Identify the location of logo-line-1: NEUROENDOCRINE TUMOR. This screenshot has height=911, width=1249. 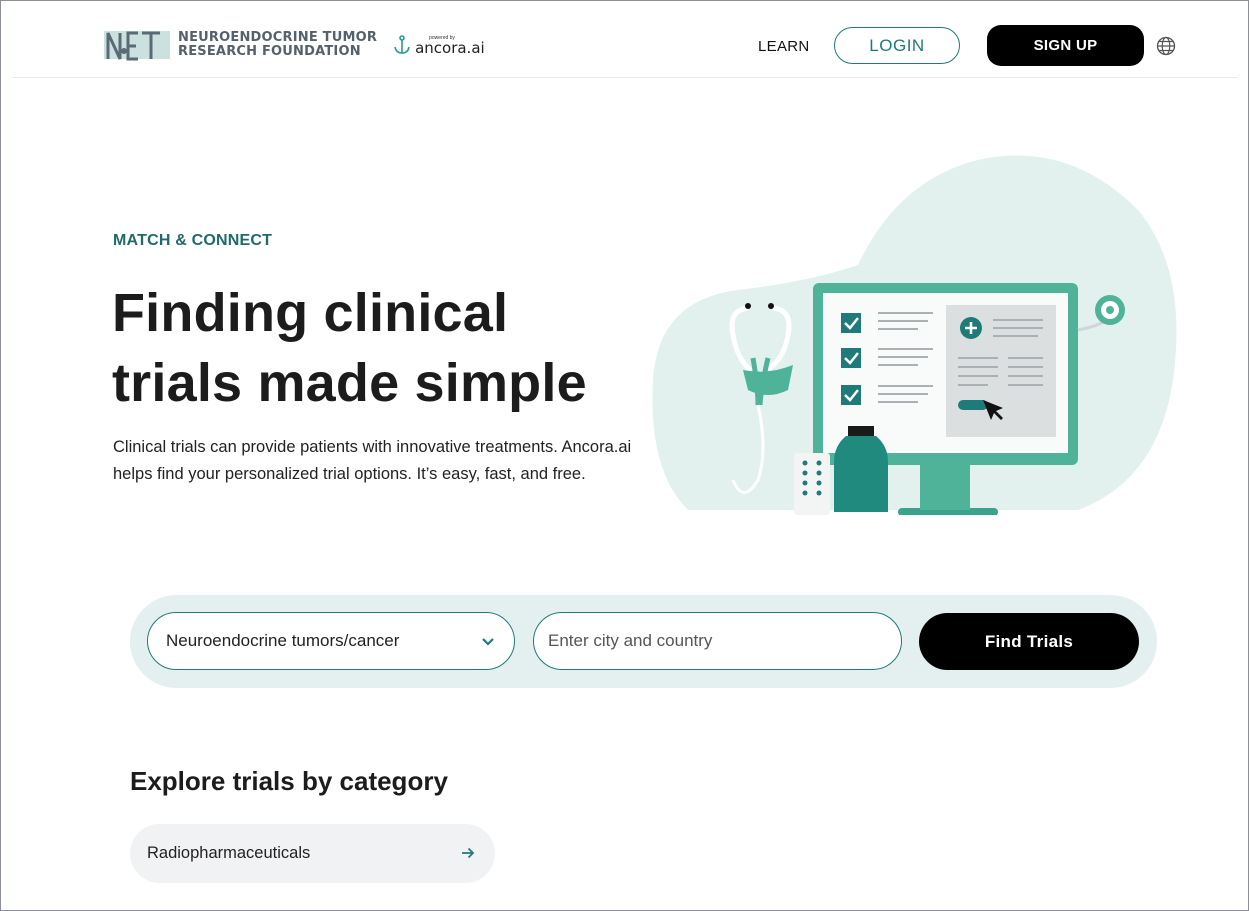
(278, 37).